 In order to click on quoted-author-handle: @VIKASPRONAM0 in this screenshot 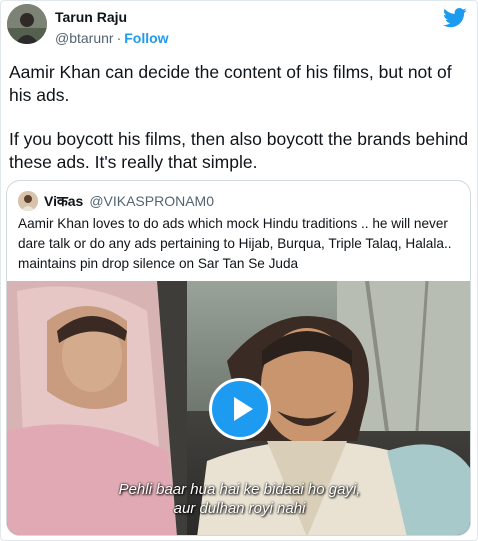, I will do `click(151, 201)`.